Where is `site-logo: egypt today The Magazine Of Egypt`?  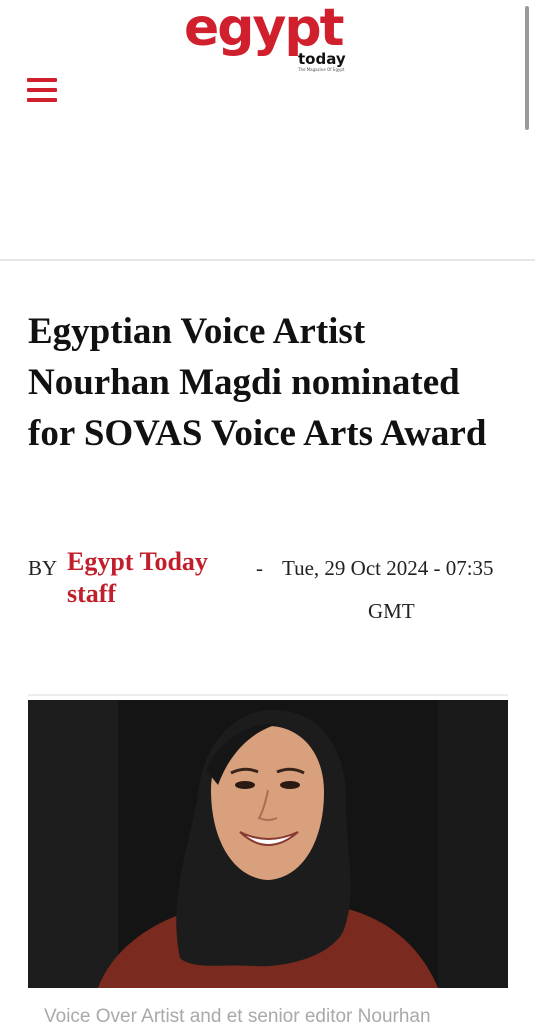
site-logo: egypt today The Magazine Of Egypt is located at coordinates (269, 38).